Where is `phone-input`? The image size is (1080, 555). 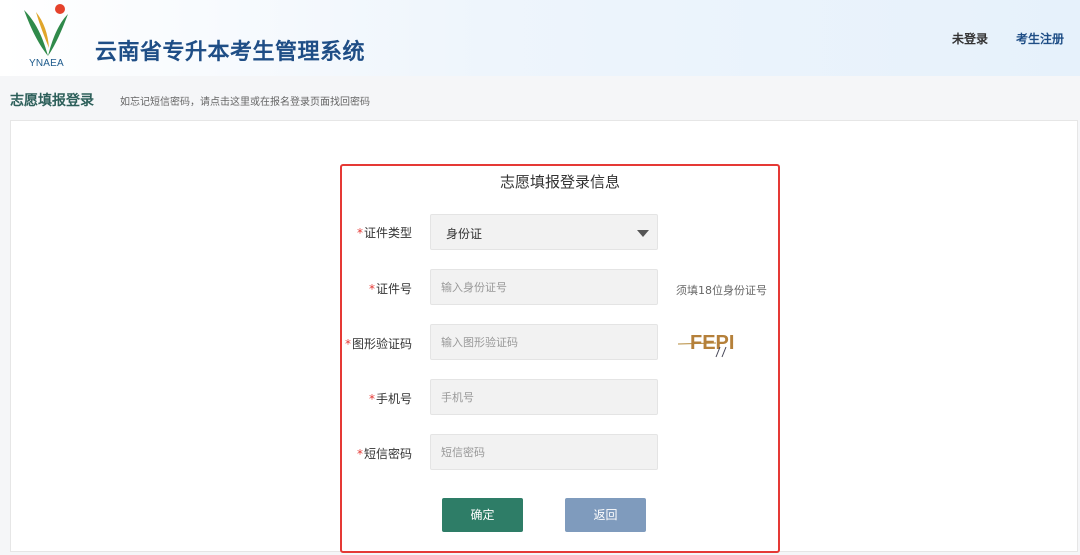
phone-input is located at coordinates (544, 397).